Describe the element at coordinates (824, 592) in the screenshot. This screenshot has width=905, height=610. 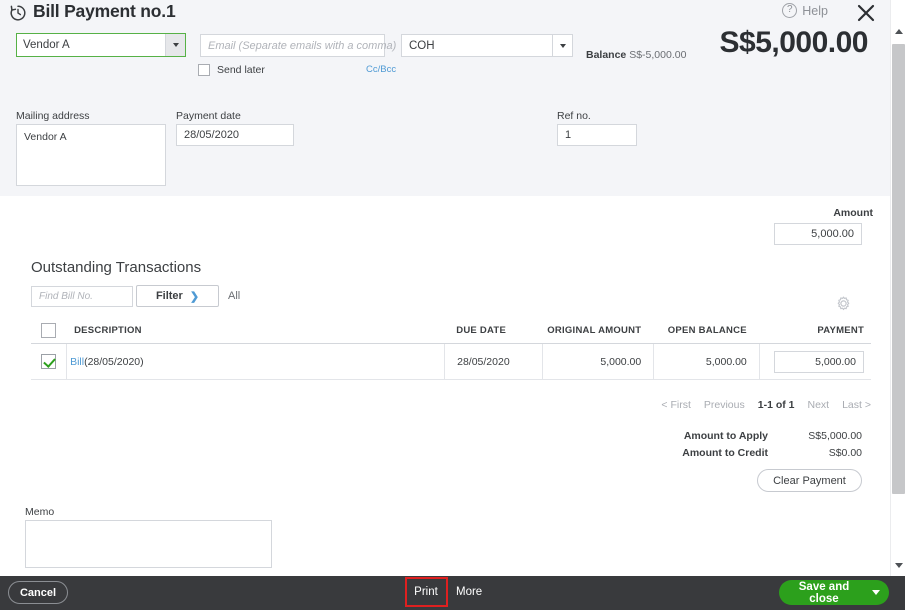
I see `save-and-close-label: Save and close` at that location.